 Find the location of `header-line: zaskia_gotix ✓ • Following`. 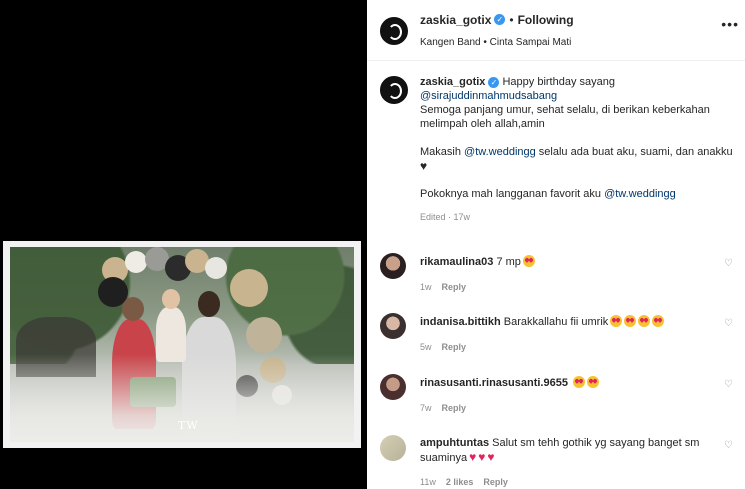

header-line: zaskia_gotix ✓ • Following is located at coordinates (497, 20).